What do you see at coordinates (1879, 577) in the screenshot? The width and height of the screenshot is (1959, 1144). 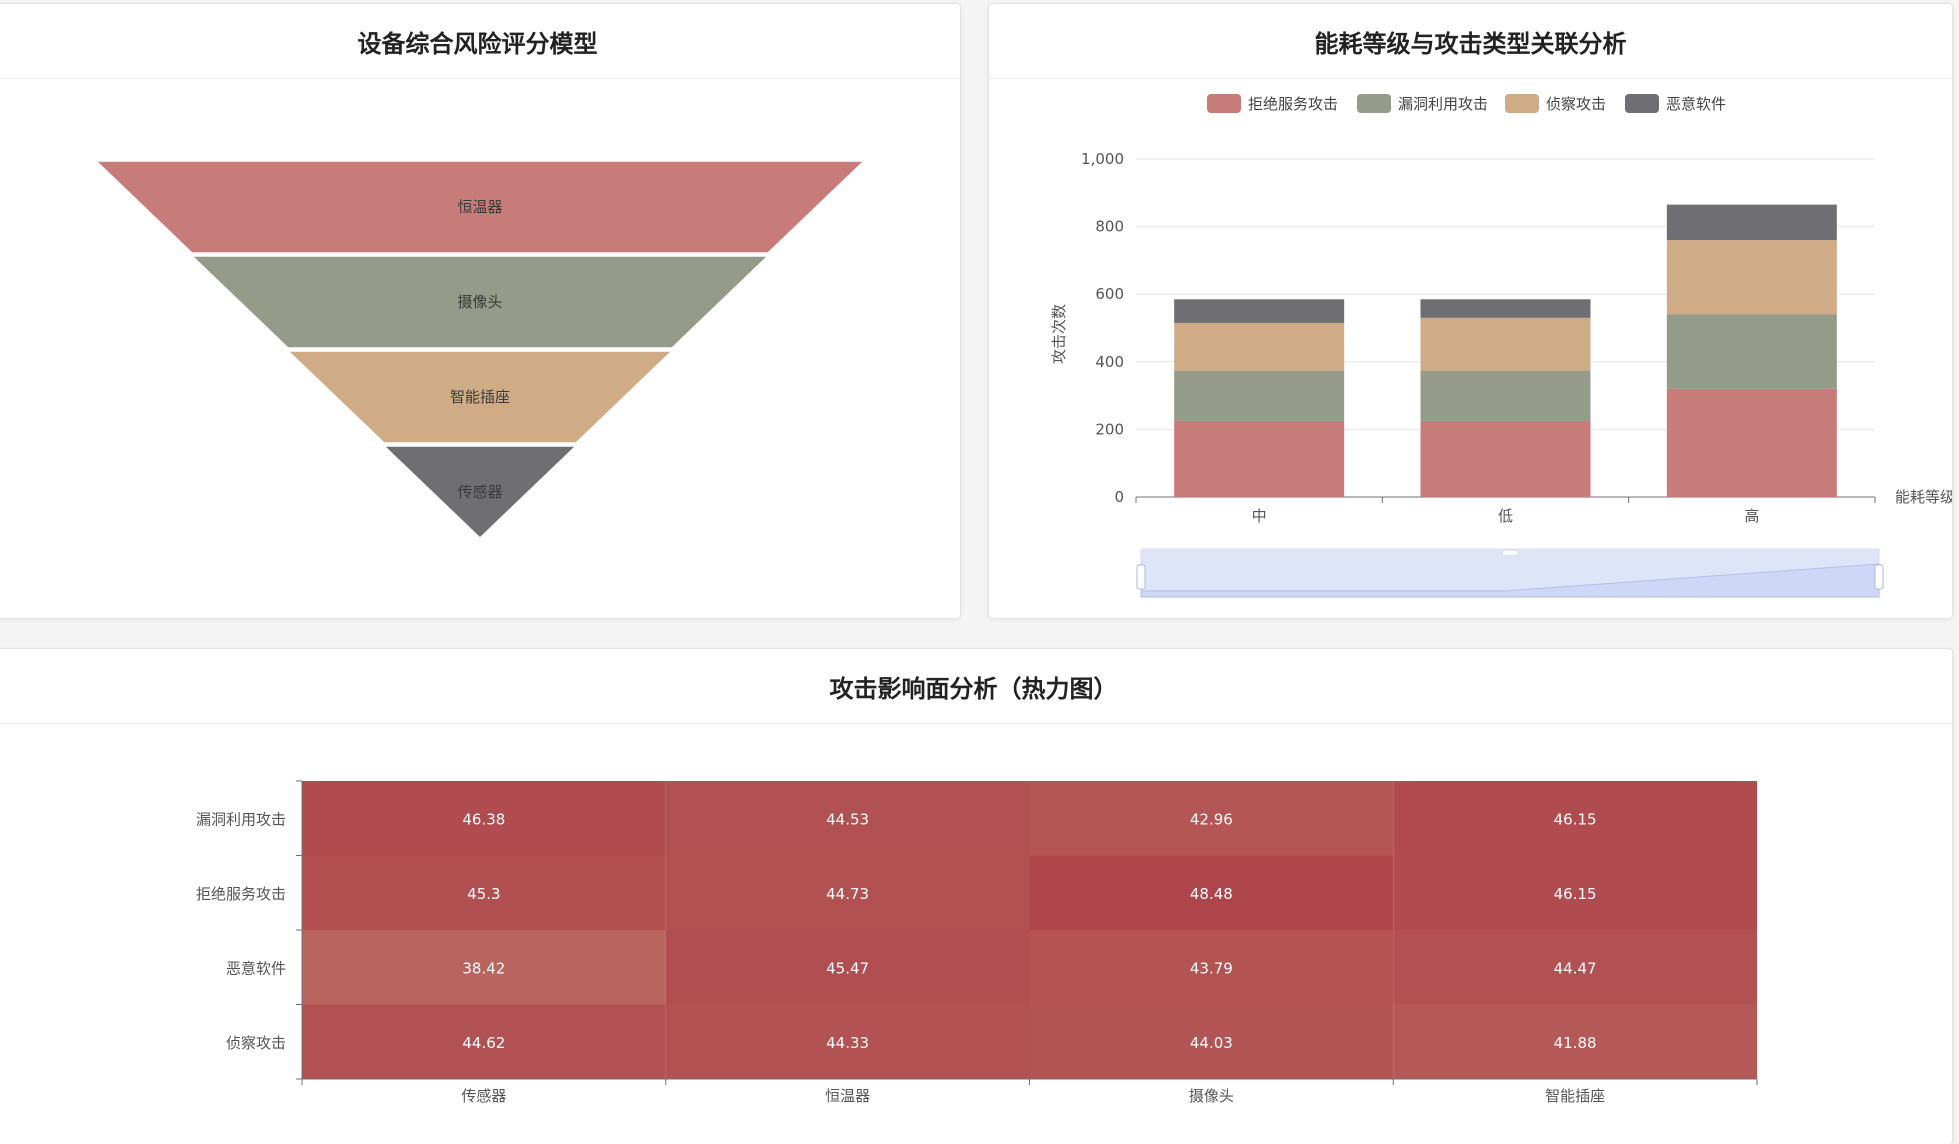 I see `data-zoom-handle-right` at bounding box center [1879, 577].